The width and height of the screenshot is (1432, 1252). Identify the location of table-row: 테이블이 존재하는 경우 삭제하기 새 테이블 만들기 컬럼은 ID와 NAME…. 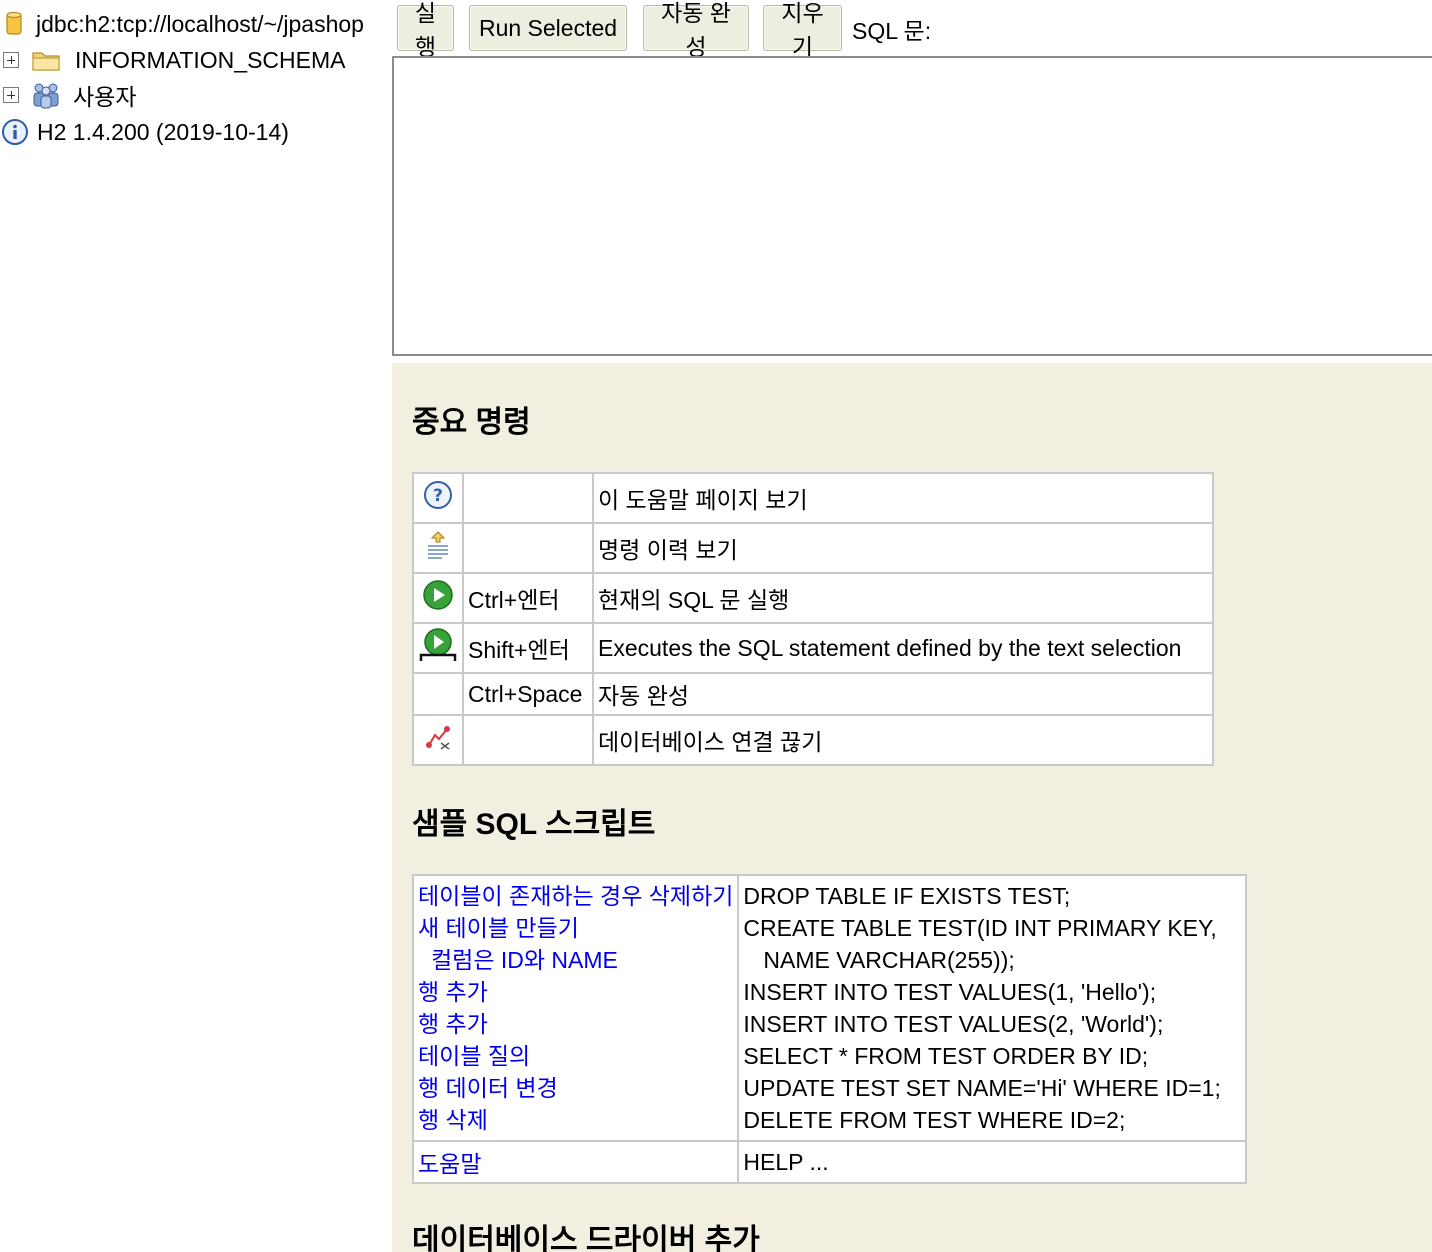
(829, 1008).